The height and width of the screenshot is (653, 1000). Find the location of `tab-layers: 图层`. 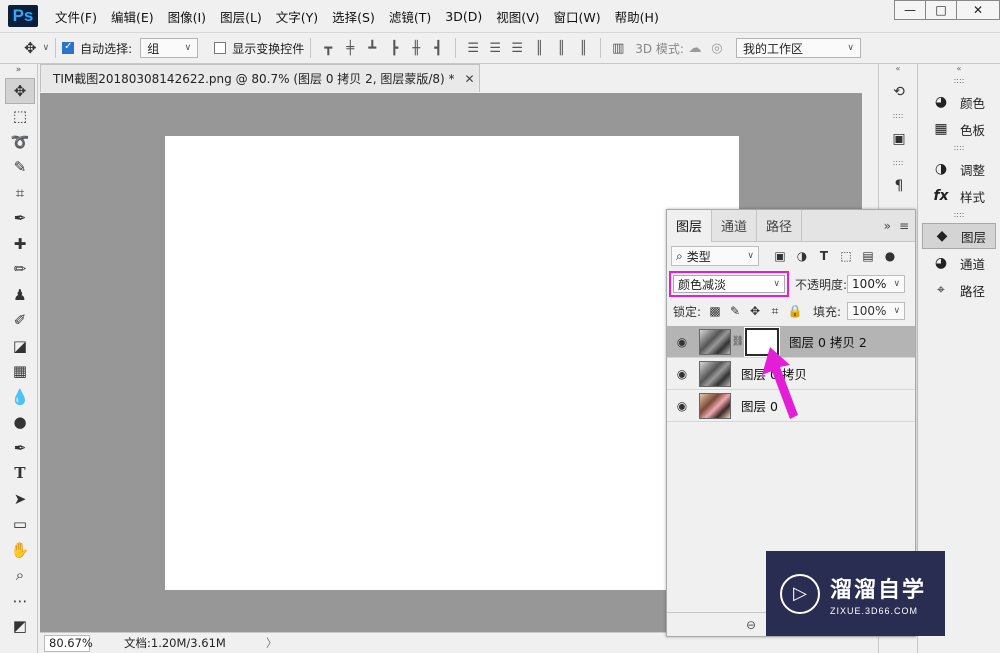

tab-layers: 图层 is located at coordinates (690, 225).